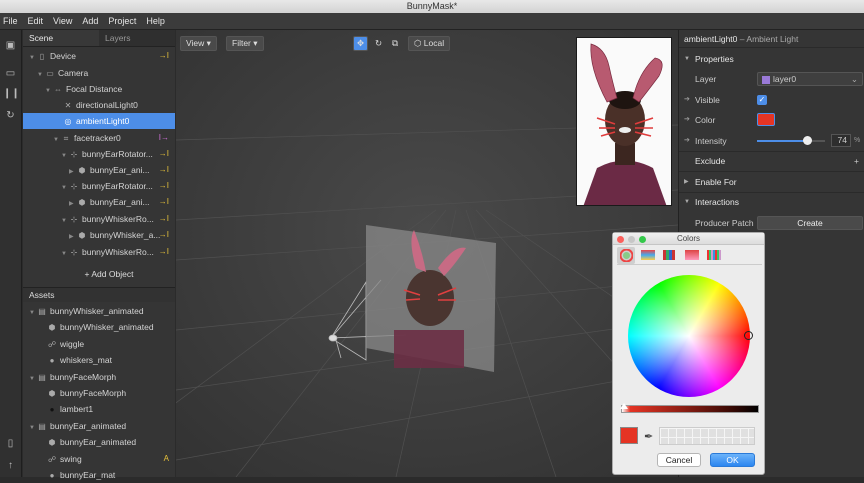 The height and width of the screenshot is (483, 864). Describe the element at coordinates (99, 274) in the screenshot. I see `add-object-button: + Add Object` at that location.